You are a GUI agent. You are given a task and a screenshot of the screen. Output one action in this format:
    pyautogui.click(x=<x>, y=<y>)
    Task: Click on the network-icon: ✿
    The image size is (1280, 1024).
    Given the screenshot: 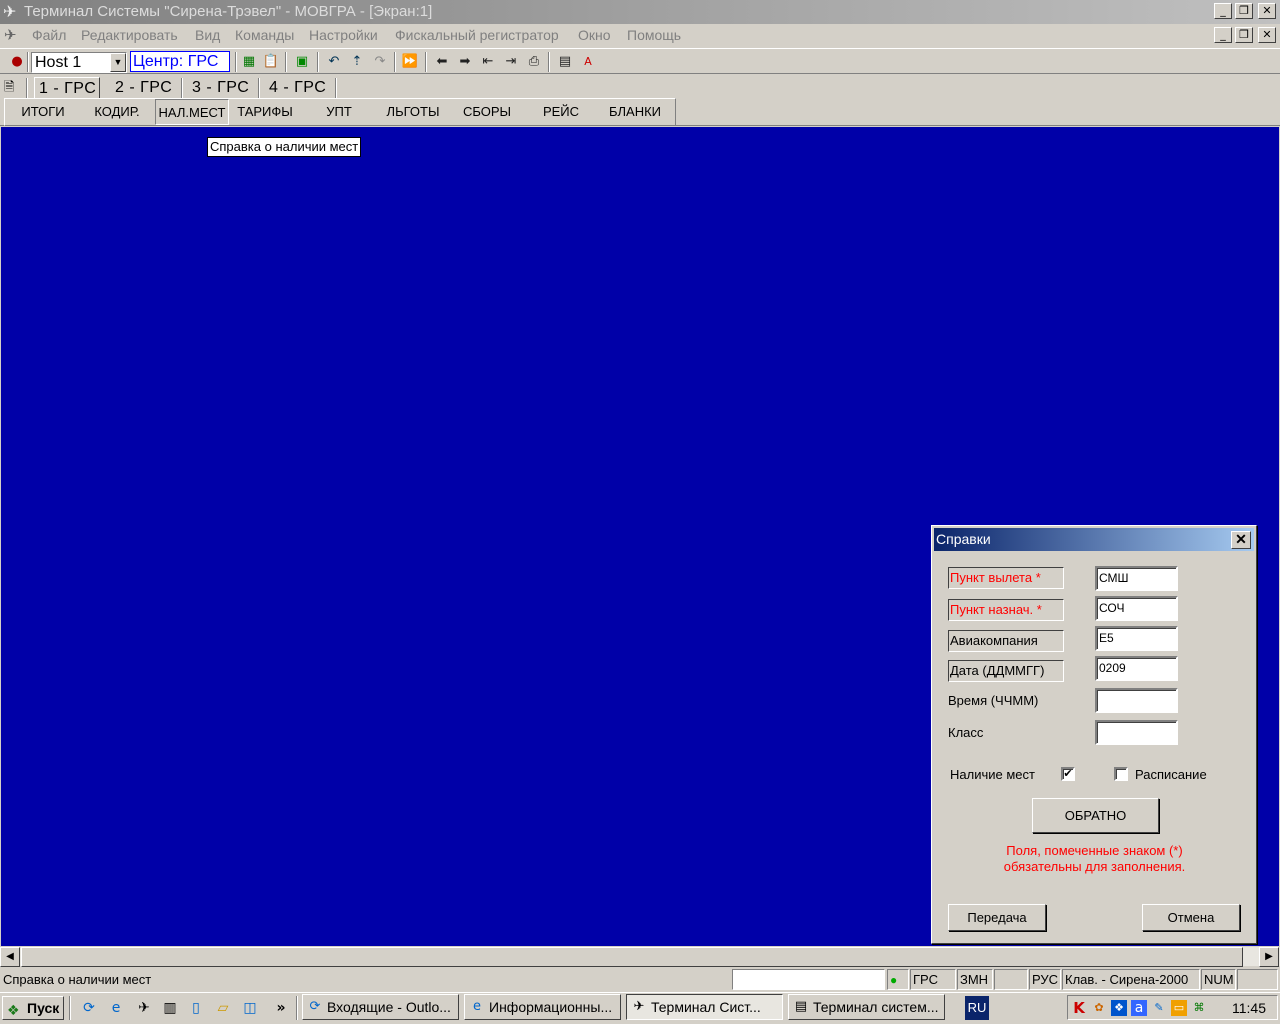 What is the action you would take?
    pyautogui.click(x=1099, y=1008)
    